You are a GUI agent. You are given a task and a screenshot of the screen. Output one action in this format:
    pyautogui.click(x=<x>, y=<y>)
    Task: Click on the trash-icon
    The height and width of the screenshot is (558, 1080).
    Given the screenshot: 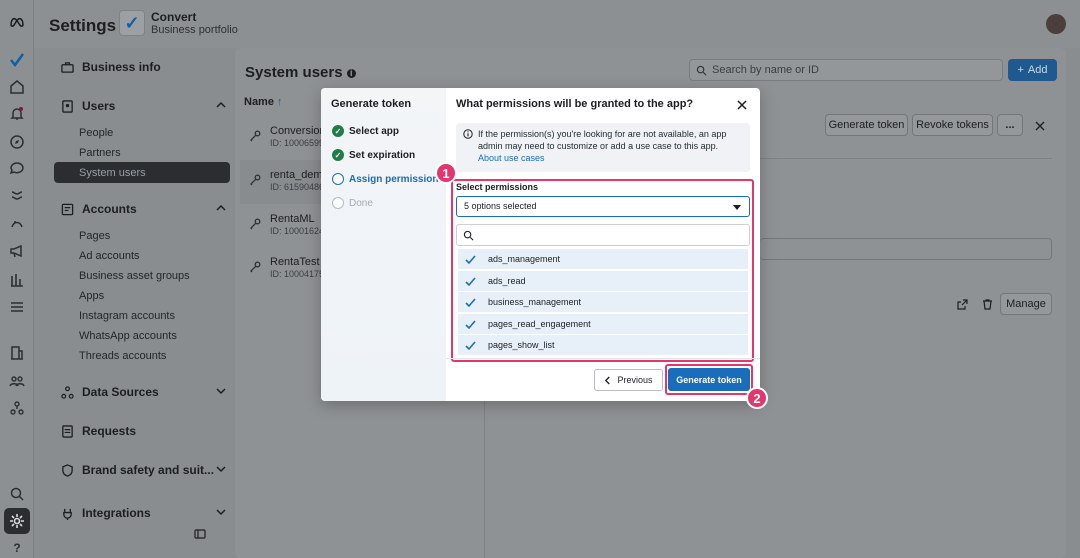 What is the action you would take?
    pyautogui.click(x=987, y=304)
    